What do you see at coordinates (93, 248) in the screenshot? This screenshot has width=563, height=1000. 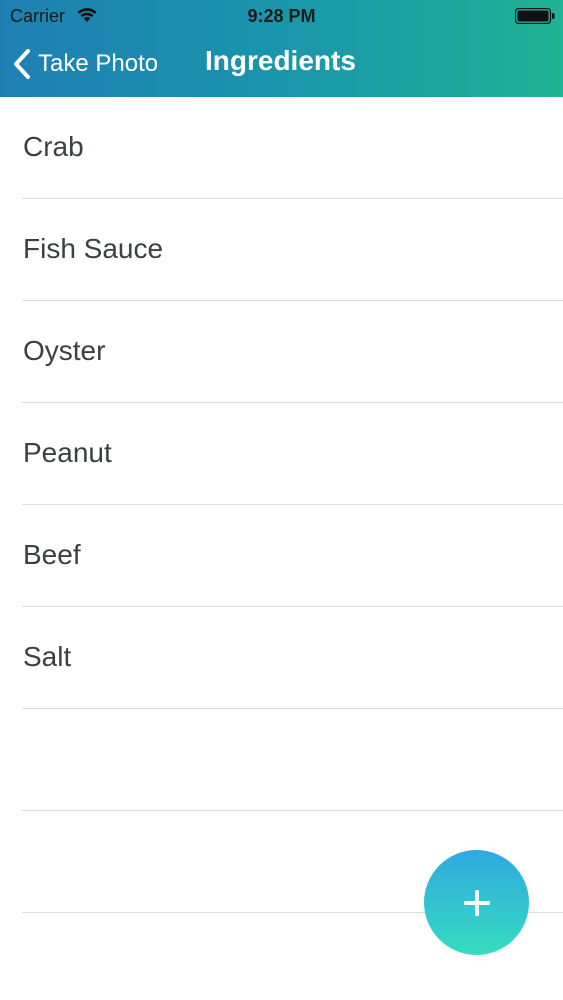 I see `ingredient-label: Fish Sauce` at bounding box center [93, 248].